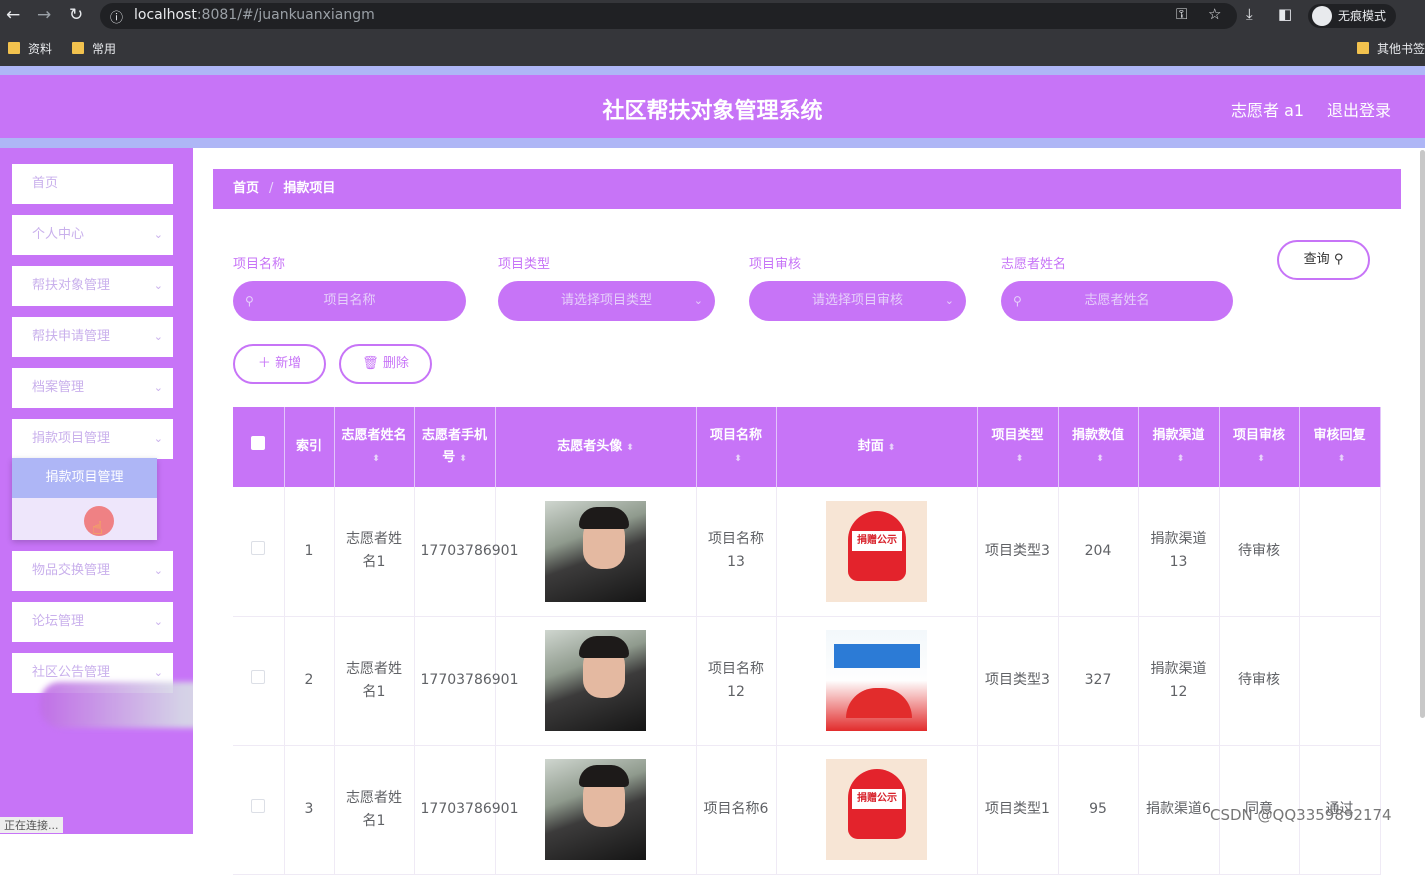  Describe the element at coordinates (374, 447) in the screenshot. I see `col-volunteer-name: 志愿者姓名 ⬍` at that location.